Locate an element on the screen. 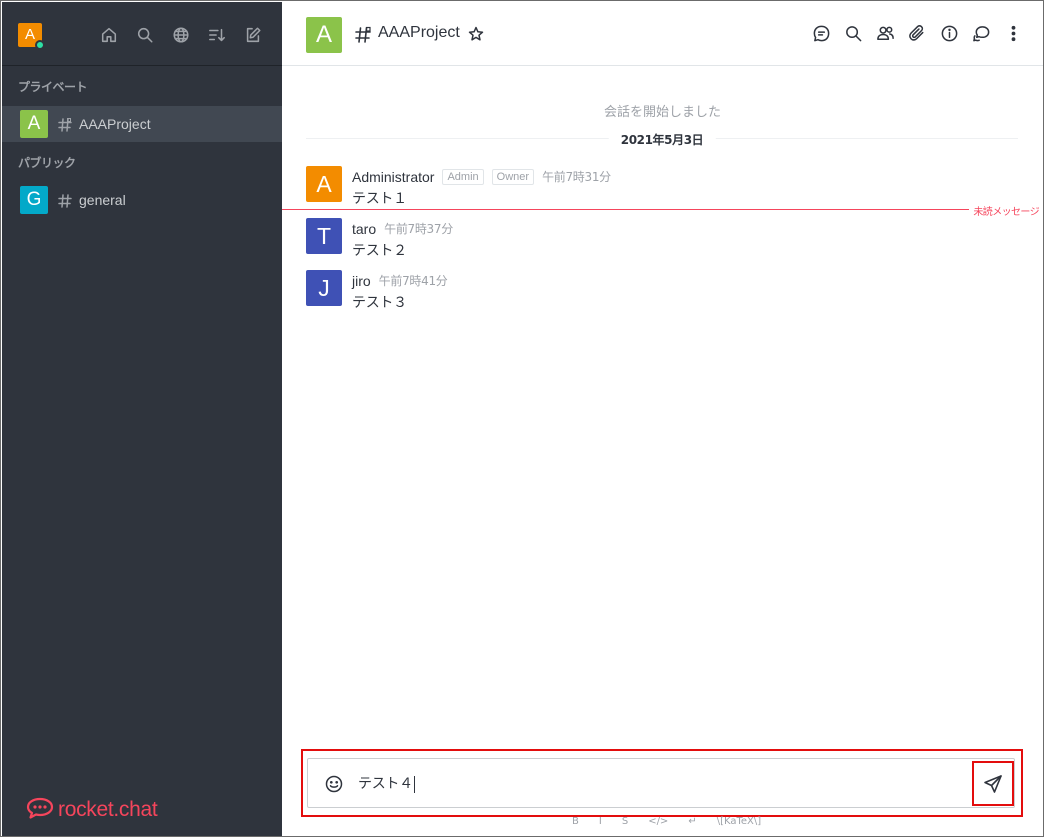 The width and height of the screenshot is (1044, 837). info-icon is located at coordinates (949, 33).